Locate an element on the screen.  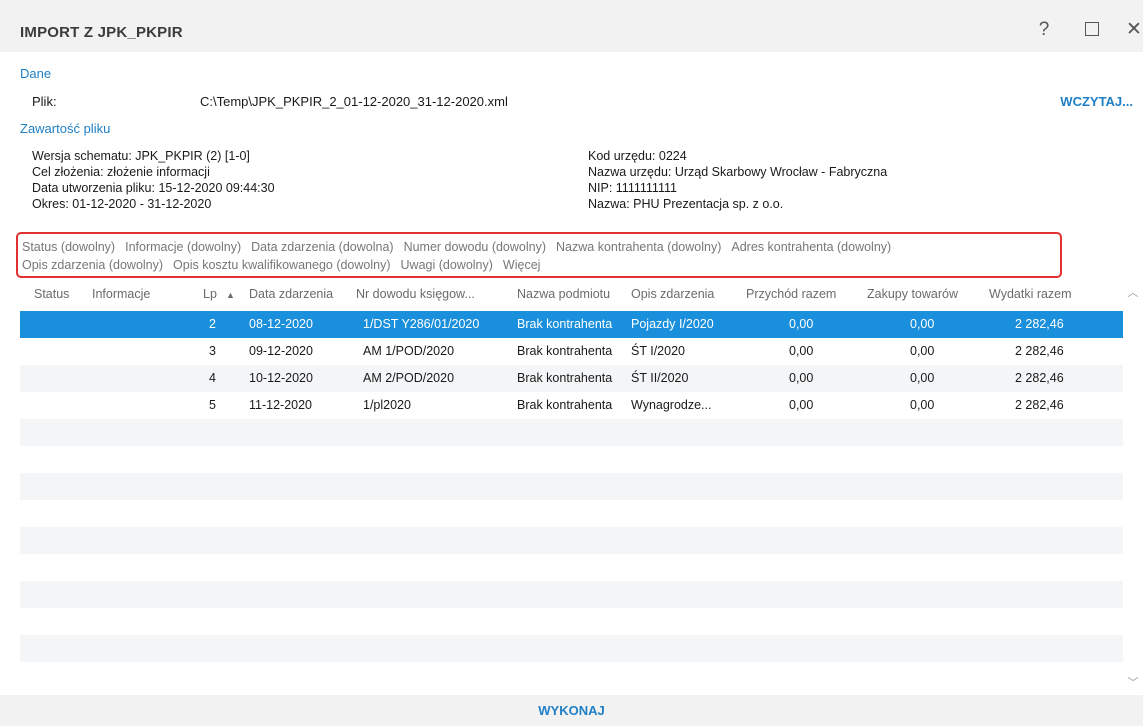
vertical-scrollbar: ︿ ﹀ is located at coordinates (1133, 487).